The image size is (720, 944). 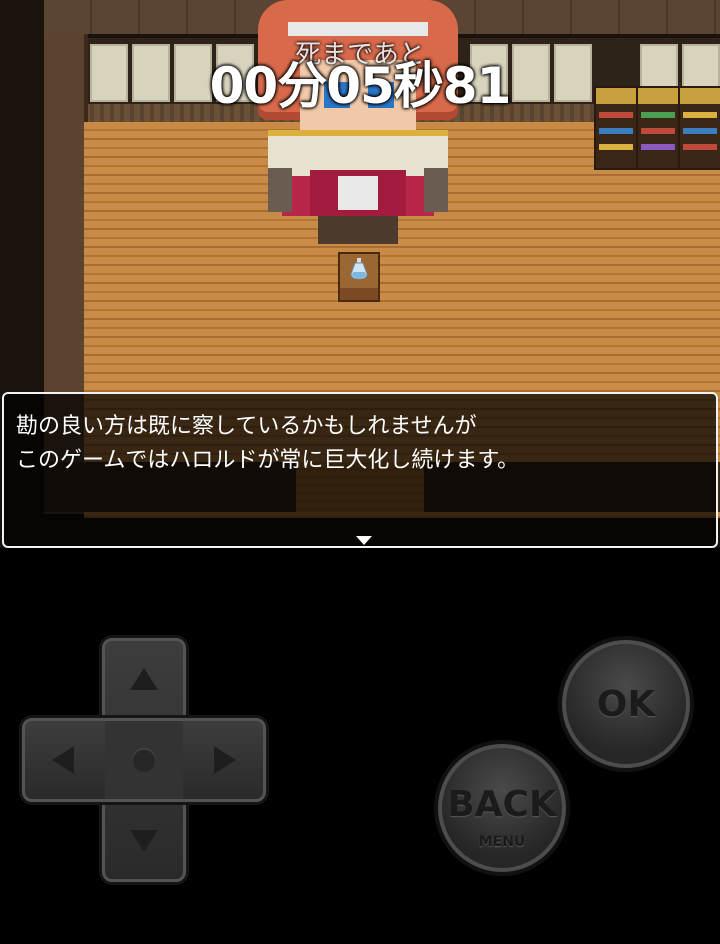 I want to click on message-line-2: このゲームではハロルドが常に巨大化し続けます。, so click(x=268, y=460).